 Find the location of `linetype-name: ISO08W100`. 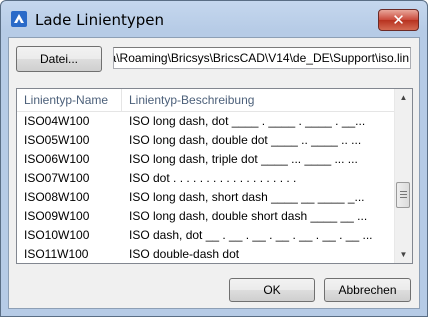

linetype-name: ISO08W100 is located at coordinates (57, 197).